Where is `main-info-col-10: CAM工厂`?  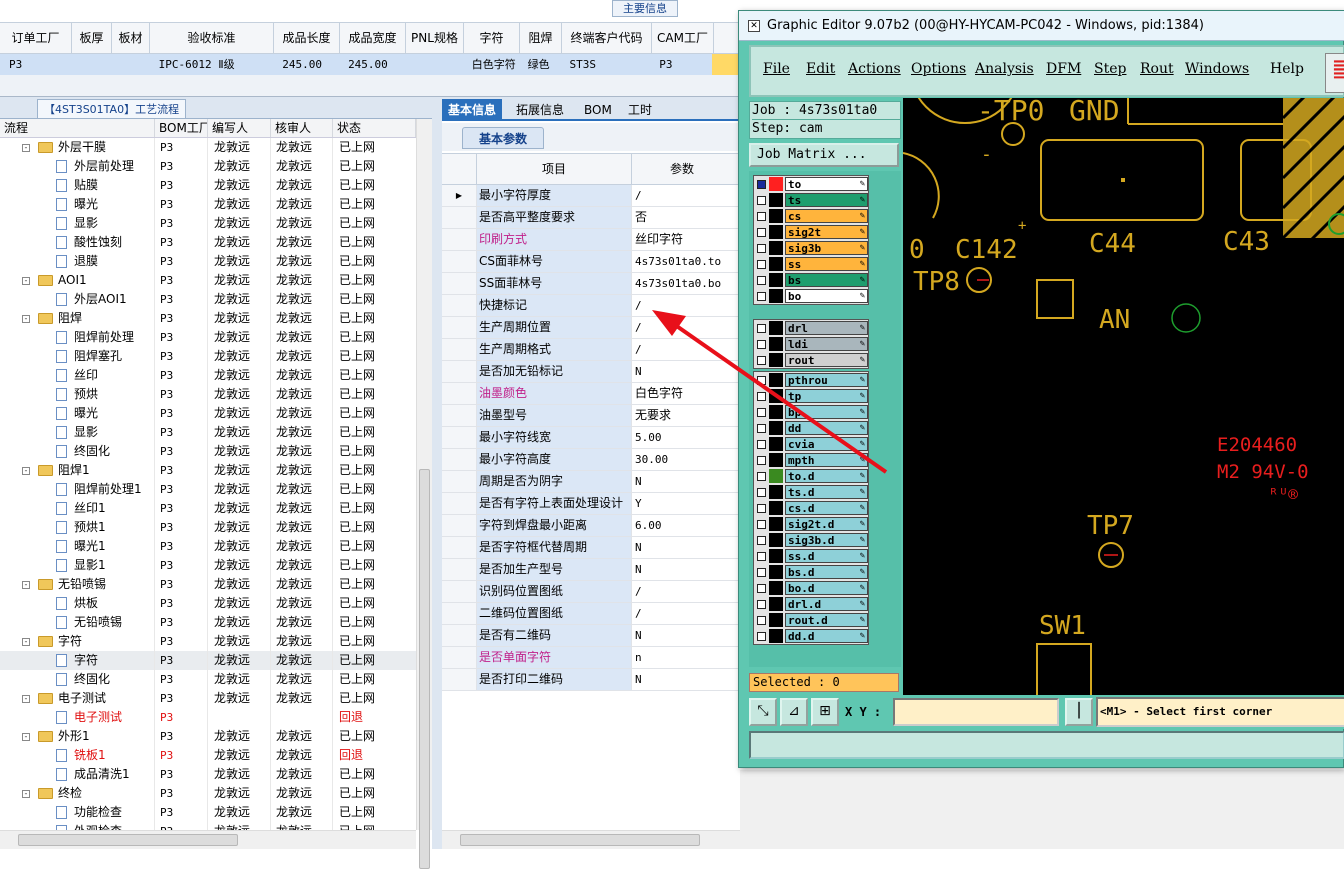
main-info-col-10: CAM工厂 is located at coordinates (683, 38).